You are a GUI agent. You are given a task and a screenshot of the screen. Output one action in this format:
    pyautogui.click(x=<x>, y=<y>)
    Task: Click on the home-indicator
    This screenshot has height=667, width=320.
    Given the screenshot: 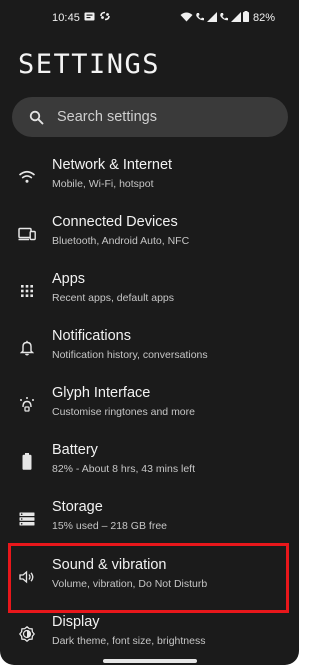 What is the action you would take?
    pyautogui.click(x=150, y=661)
    